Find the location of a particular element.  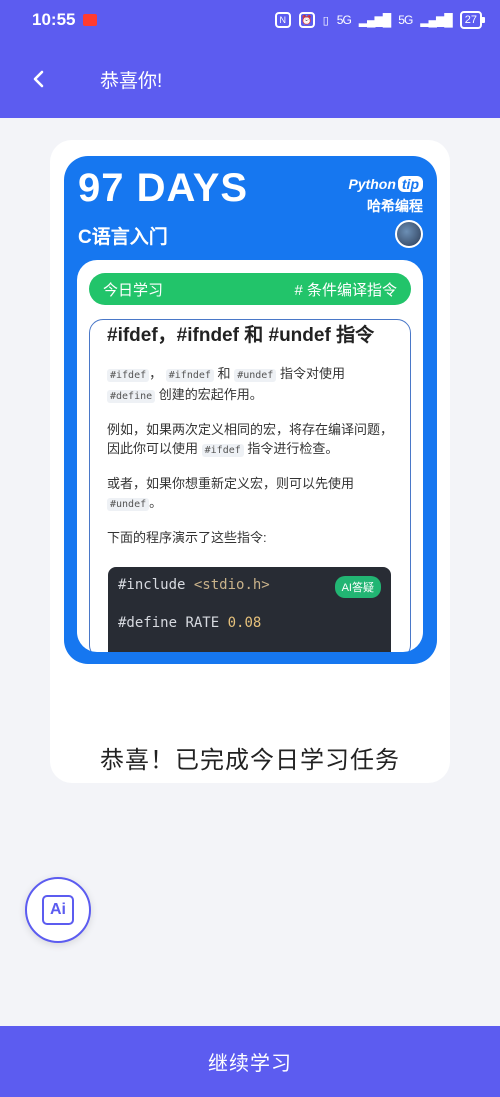

status-time: 10:55 is located at coordinates (54, 19).